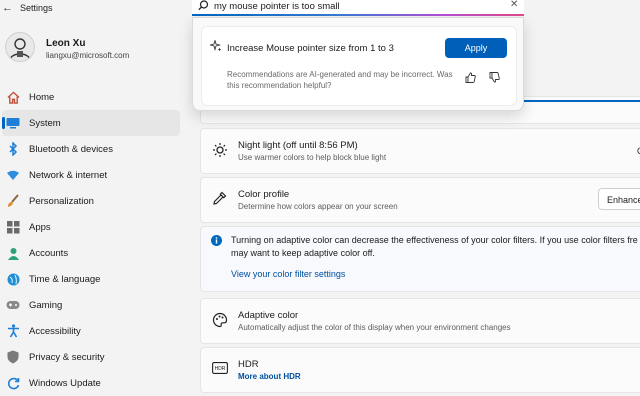  What do you see at coordinates (88, 55) in the screenshot?
I see `user-email: liangxu@microsoft.com` at bounding box center [88, 55].